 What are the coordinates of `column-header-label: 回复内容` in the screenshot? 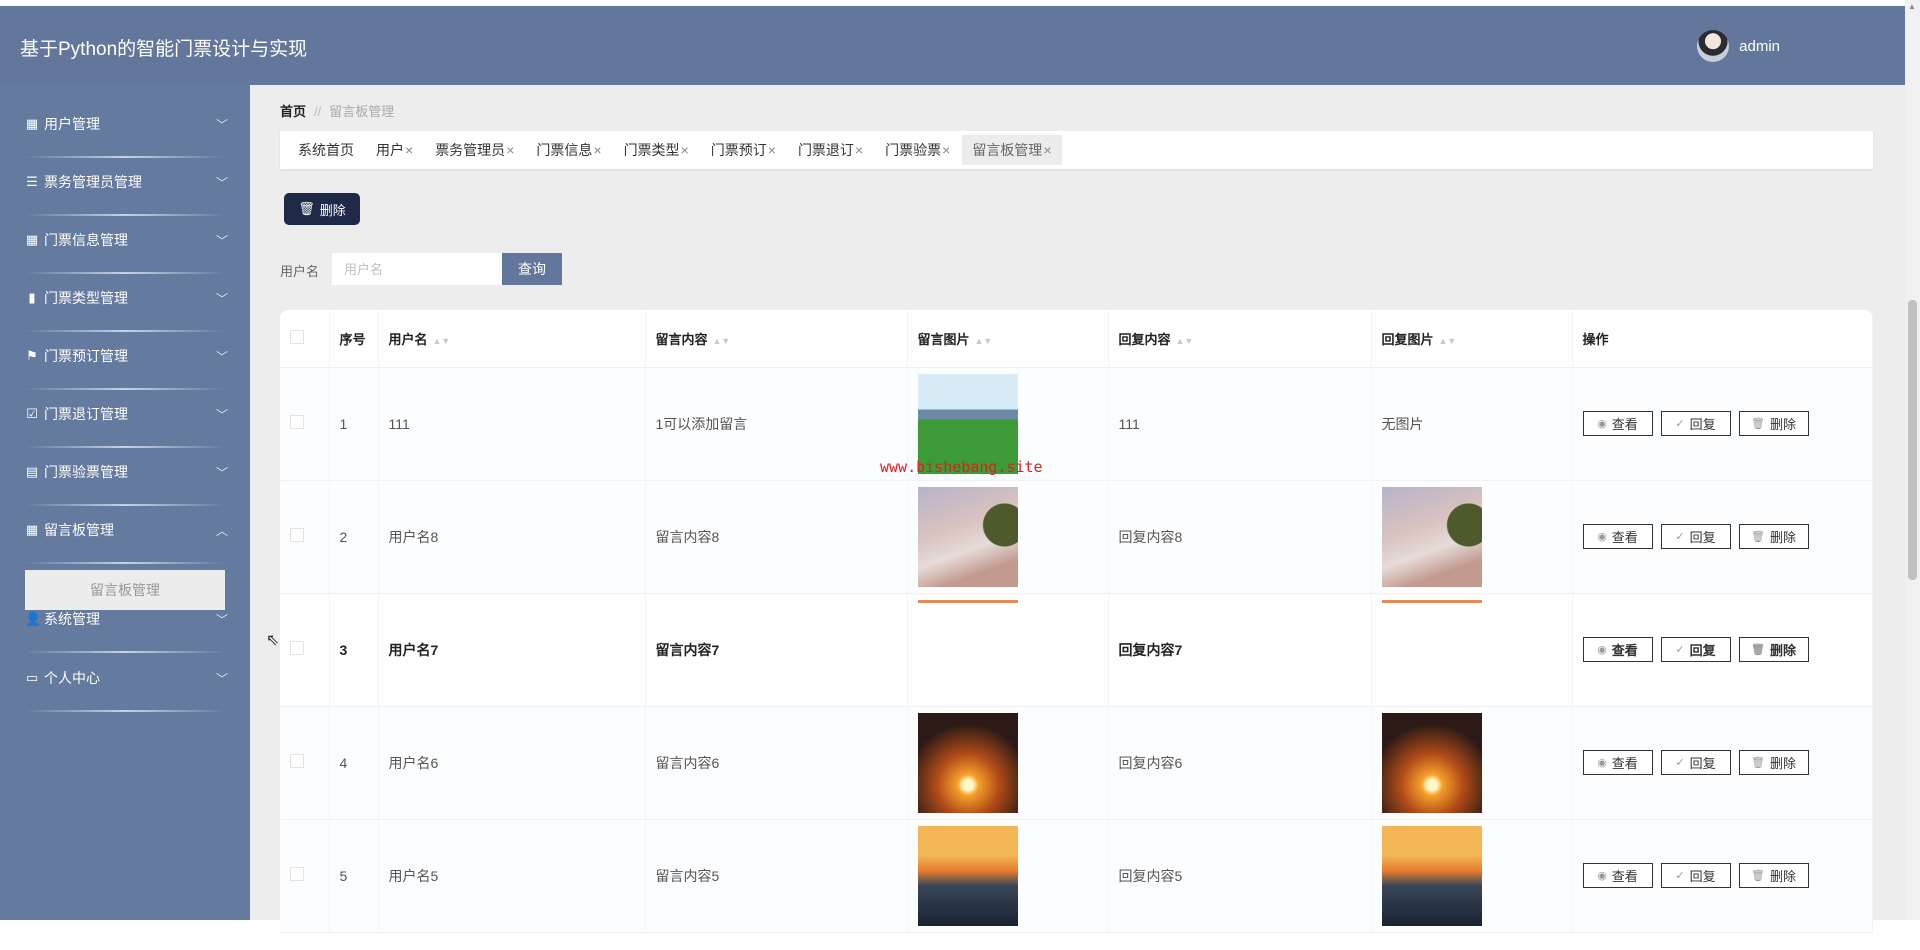 It's located at (1144, 339).